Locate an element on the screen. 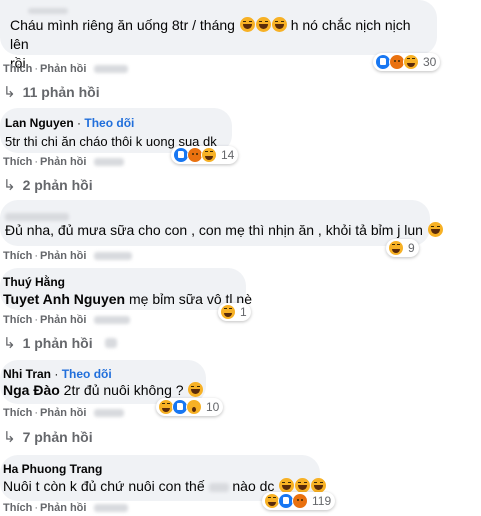 The image size is (481, 516). reaction-summary: 10 is located at coordinates (190, 407).